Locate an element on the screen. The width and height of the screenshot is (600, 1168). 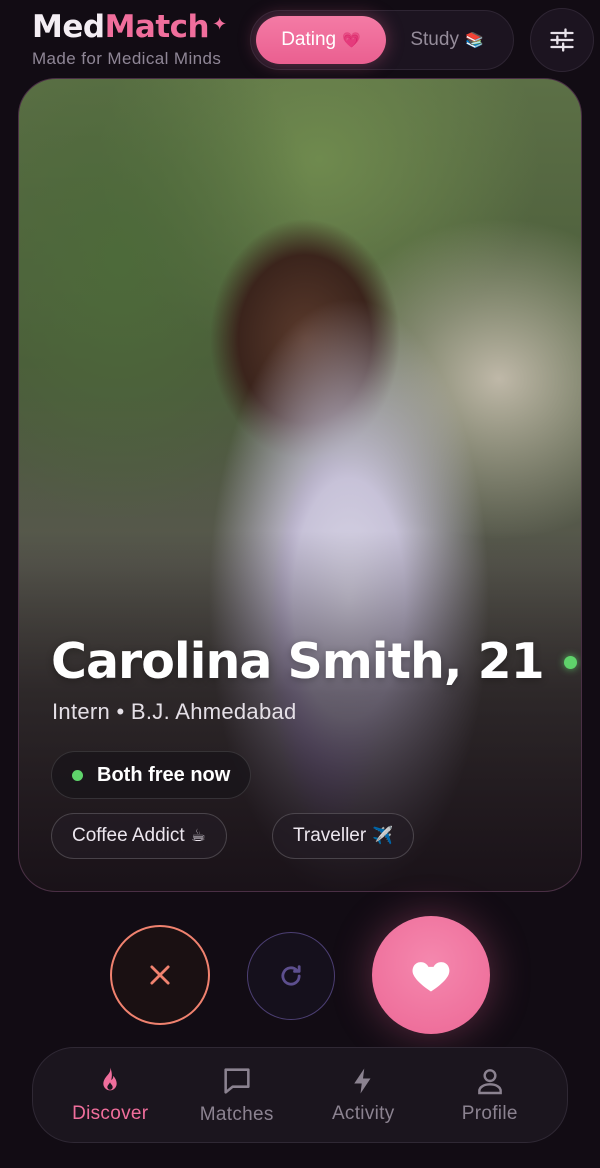
profile-subtitle: Intern • B.J. Ahmedabad is located at coordinates (174, 712).